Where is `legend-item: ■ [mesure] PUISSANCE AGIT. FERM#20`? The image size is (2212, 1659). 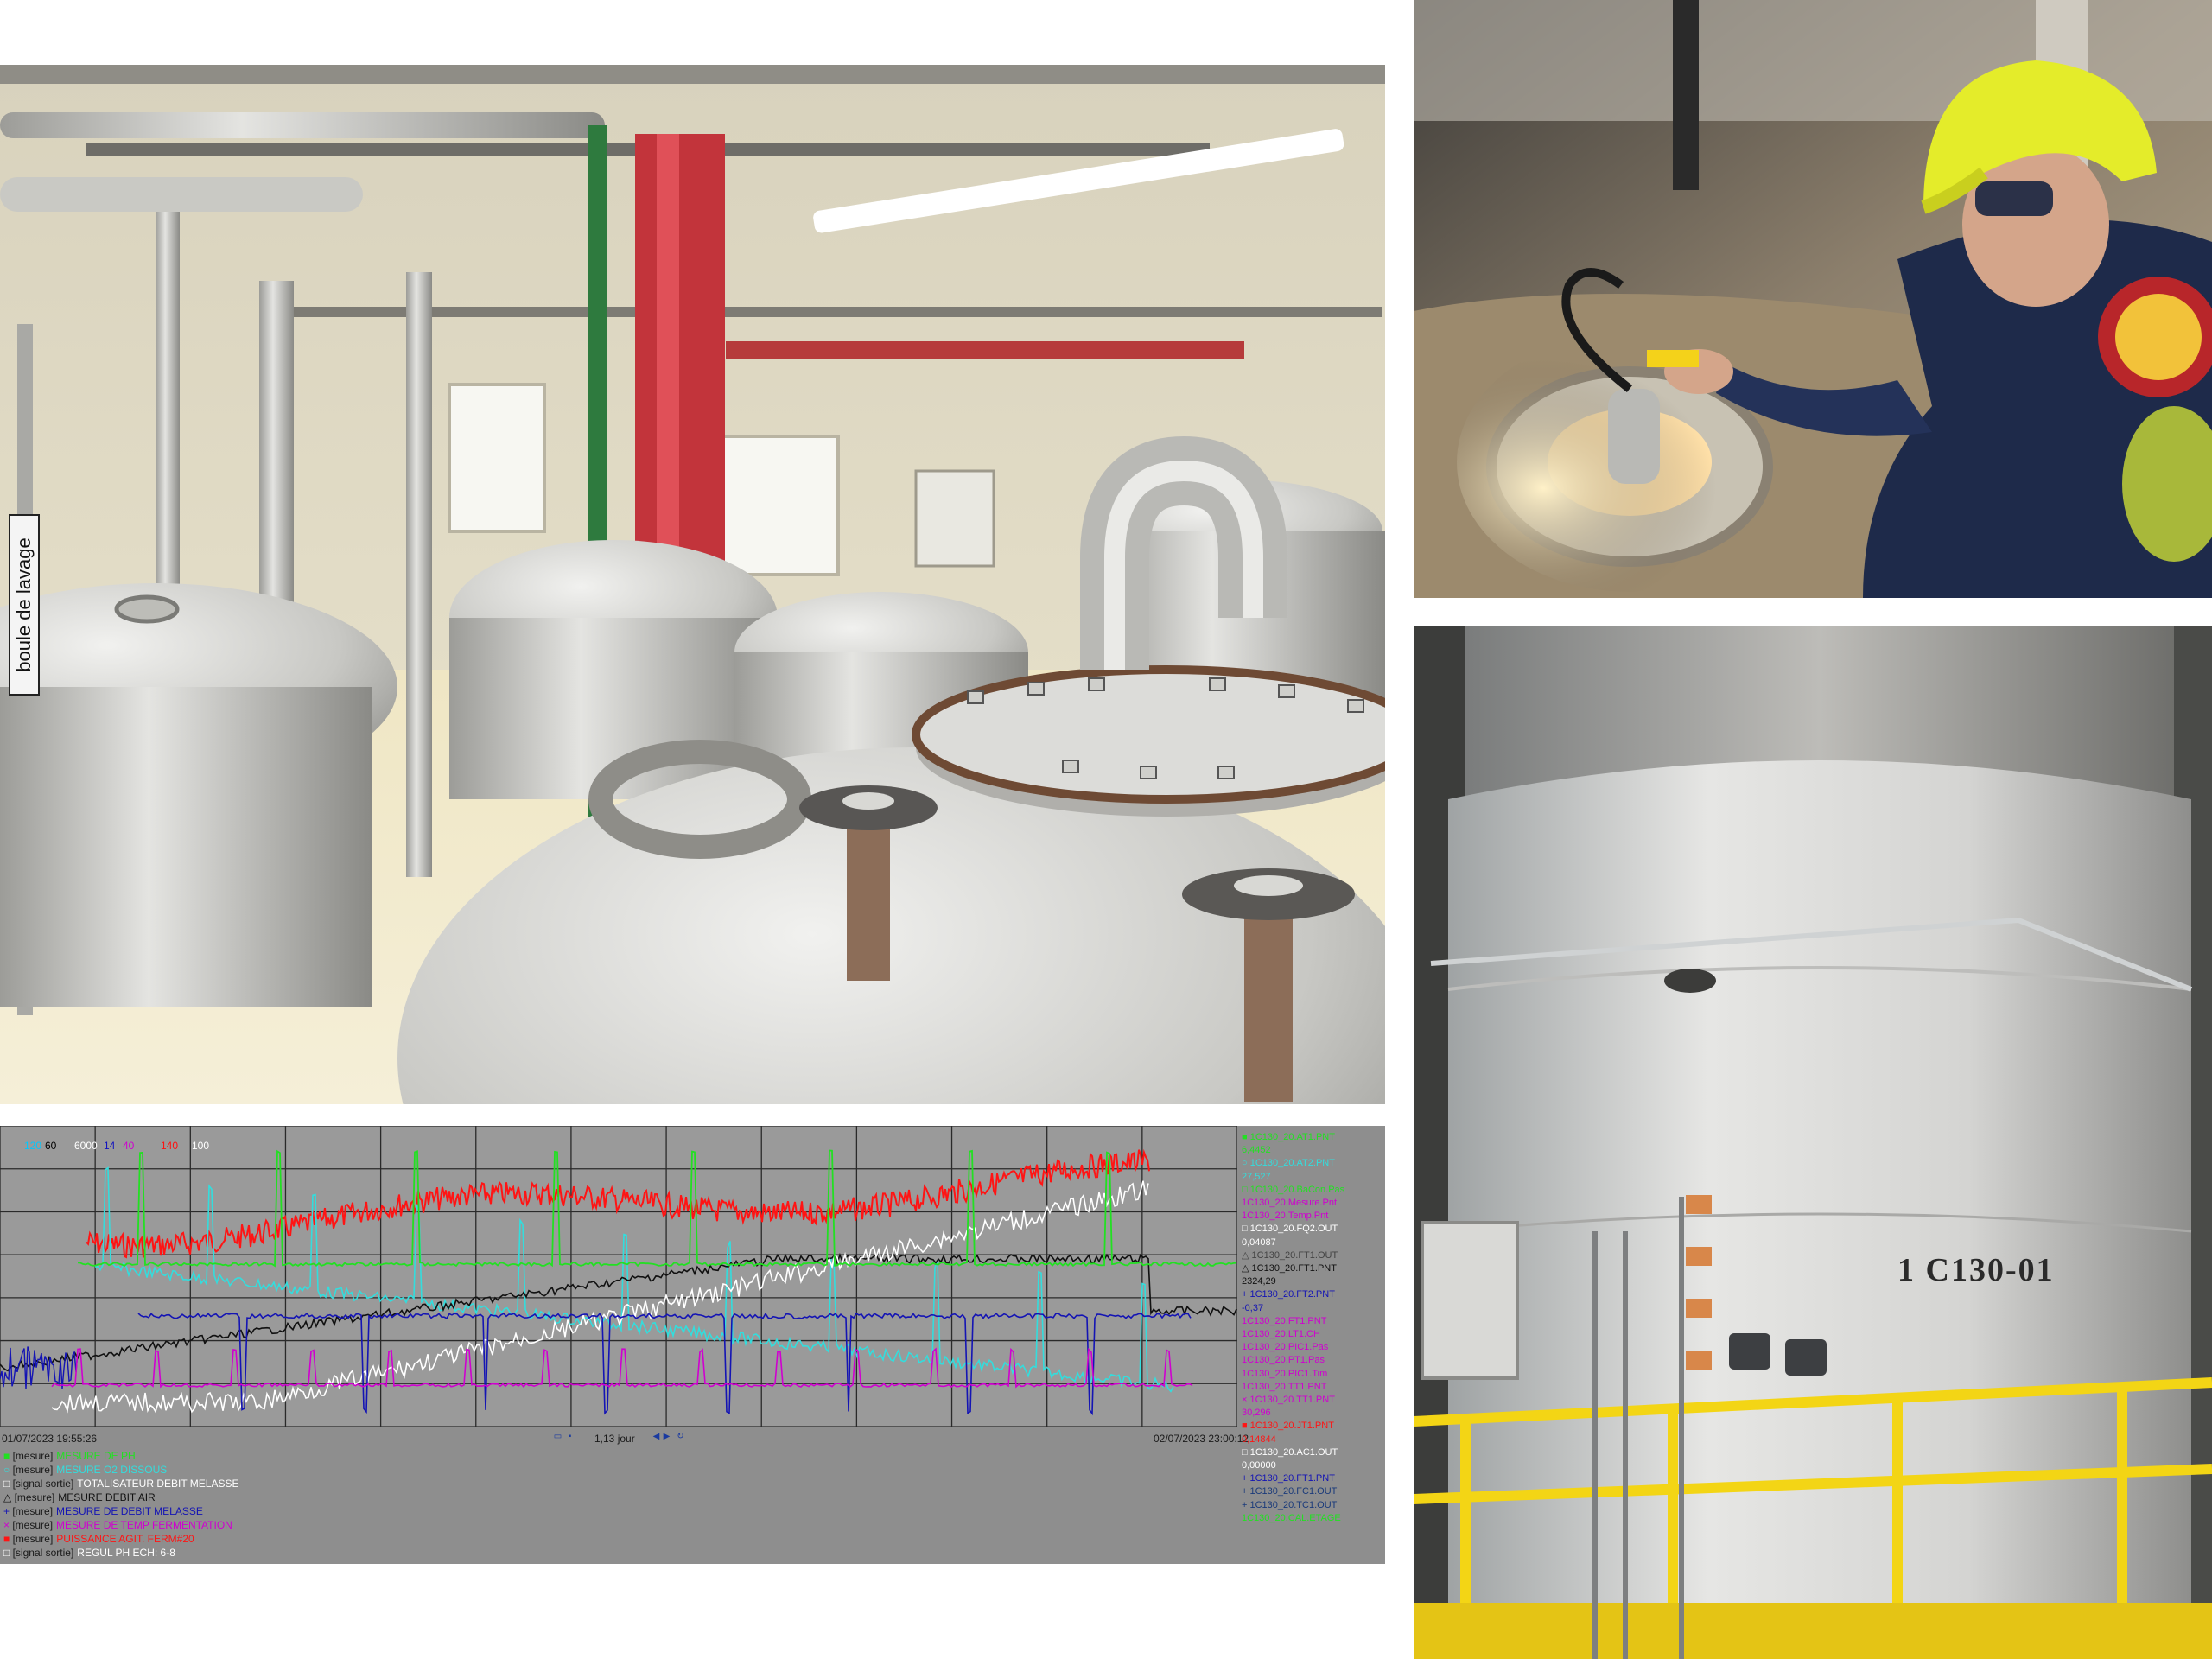 legend-item: ■ [mesure] PUISSANCE AGIT. FERM#20 is located at coordinates (120, 1539).